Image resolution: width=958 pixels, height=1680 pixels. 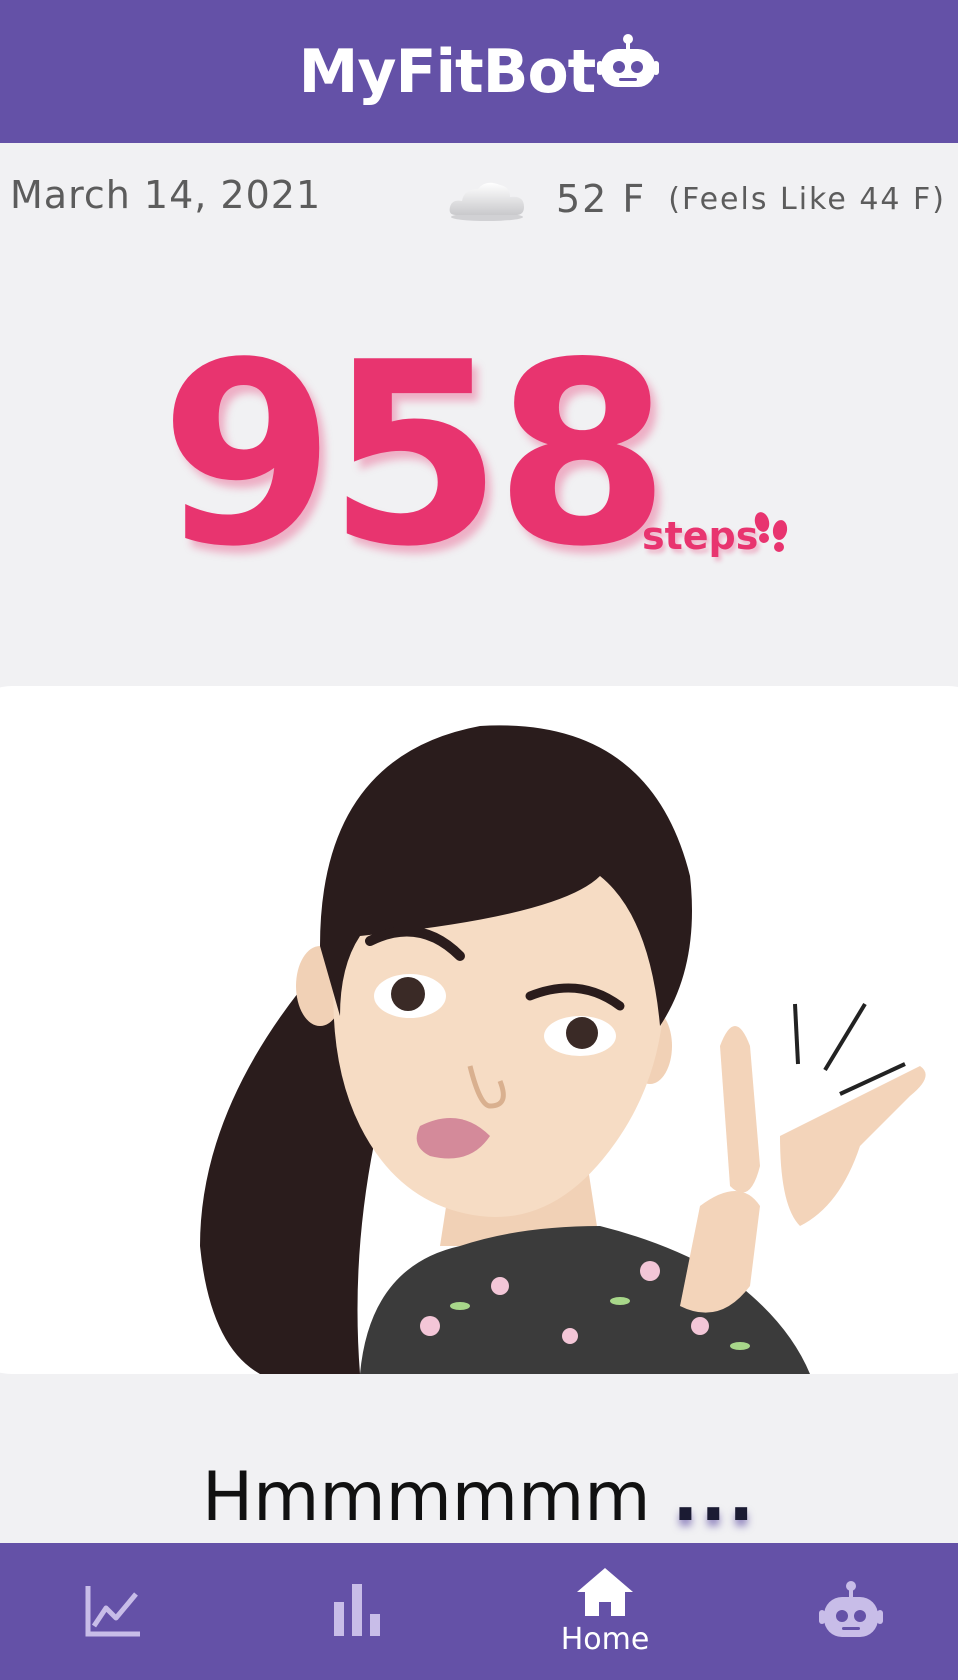 What do you see at coordinates (601, 199) in the screenshot?
I see `temperature: 52 F` at bounding box center [601, 199].